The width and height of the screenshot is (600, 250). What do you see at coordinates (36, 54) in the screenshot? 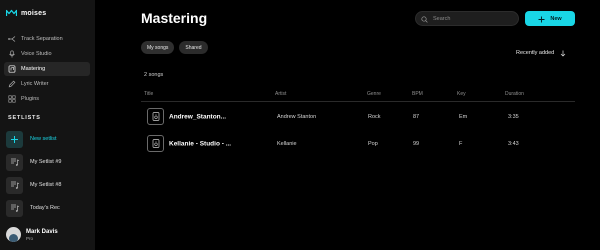
I see `sidebar-item-label: Voice Studio` at bounding box center [36, 54].